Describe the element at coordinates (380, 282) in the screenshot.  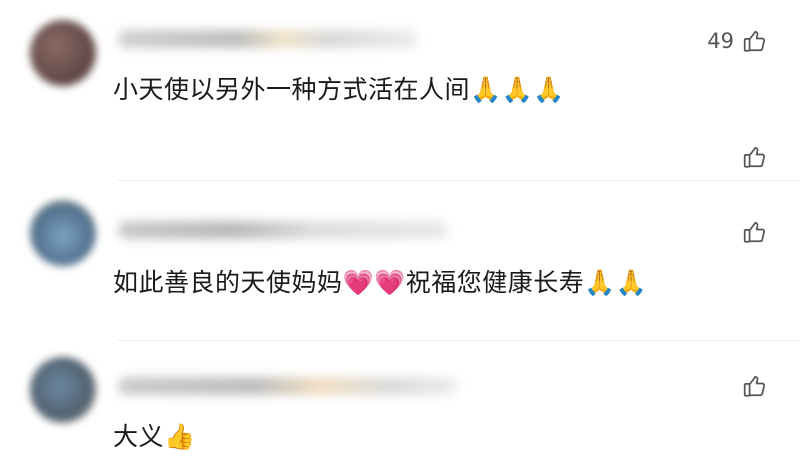
I see `comment-text: 如此善良的天使妈妈💗💗祝福您健康长寿🙏🙏` at that location.